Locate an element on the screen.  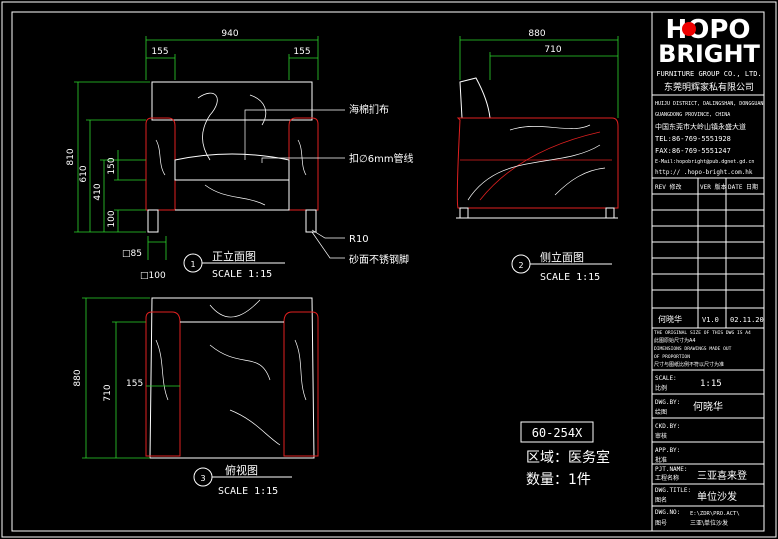
scale-label-cn: 比例 is located at coordinates (661, 388).